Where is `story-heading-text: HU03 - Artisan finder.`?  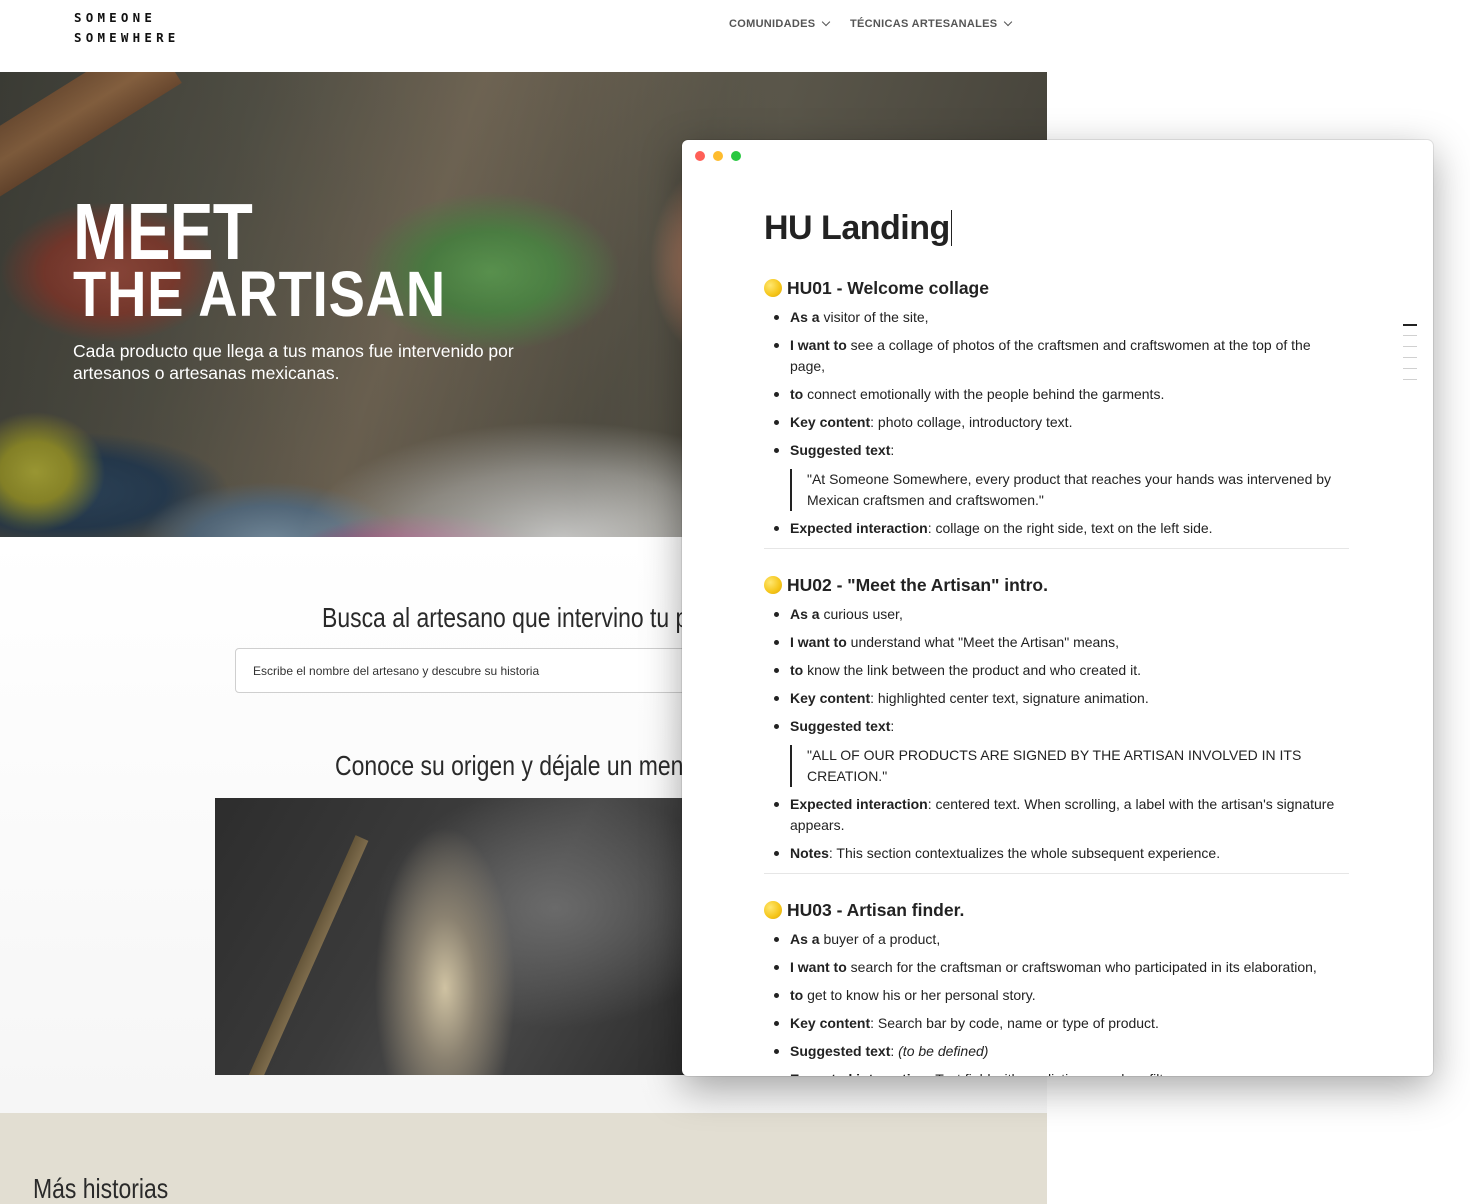 story-heading-text: HU03 - Artisan finder. is located at coordinates (876, 909).